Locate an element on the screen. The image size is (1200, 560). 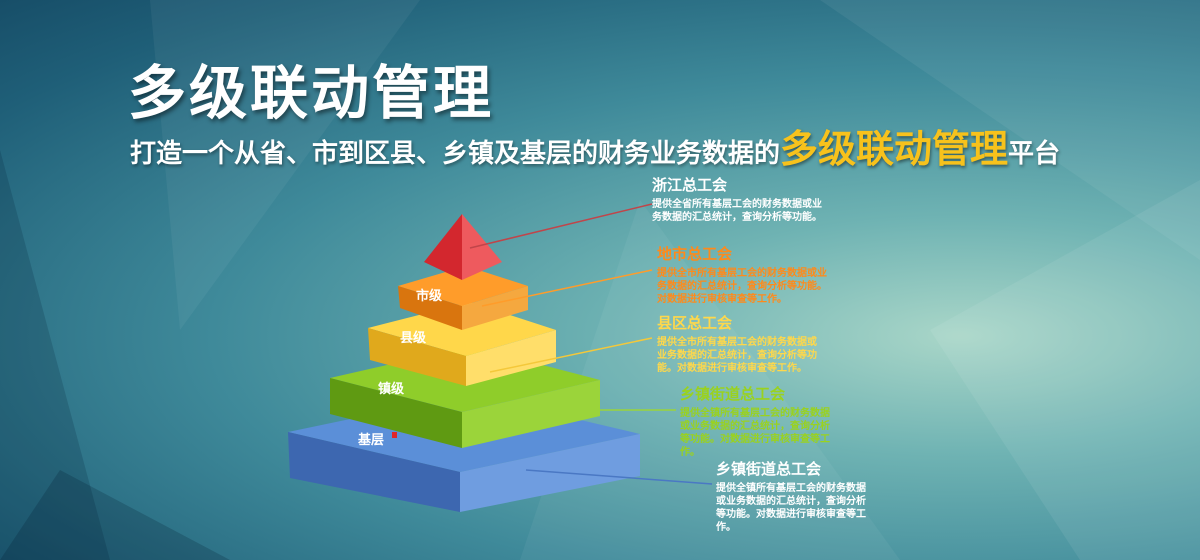
note-title: 县区总工会 is located at coordinates (695, 323).